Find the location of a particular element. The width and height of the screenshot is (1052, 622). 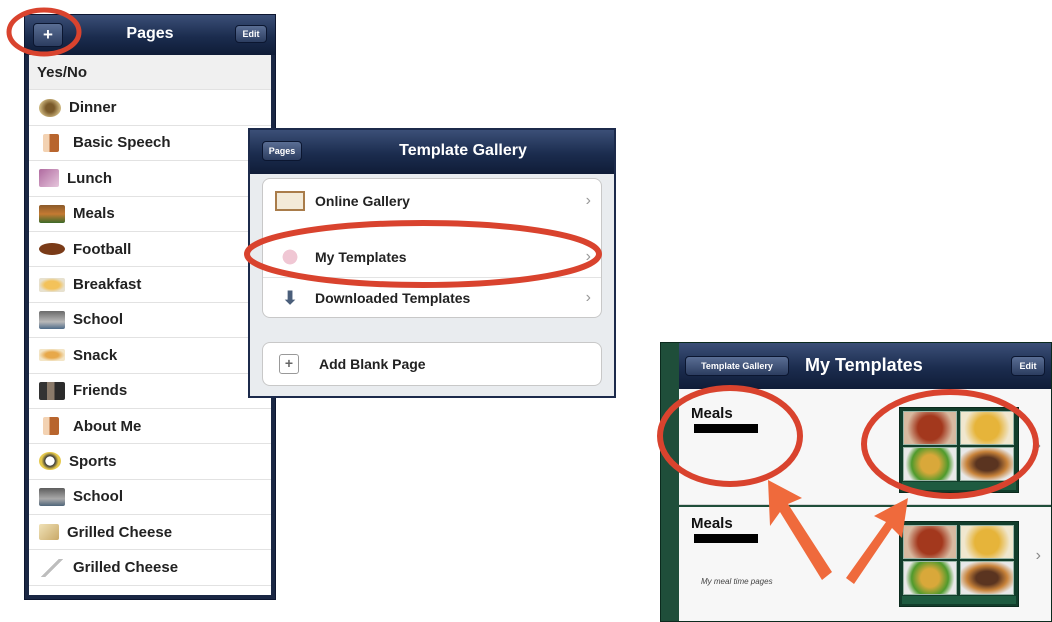

picture-frame-icon is located at coordinates (290, 201).